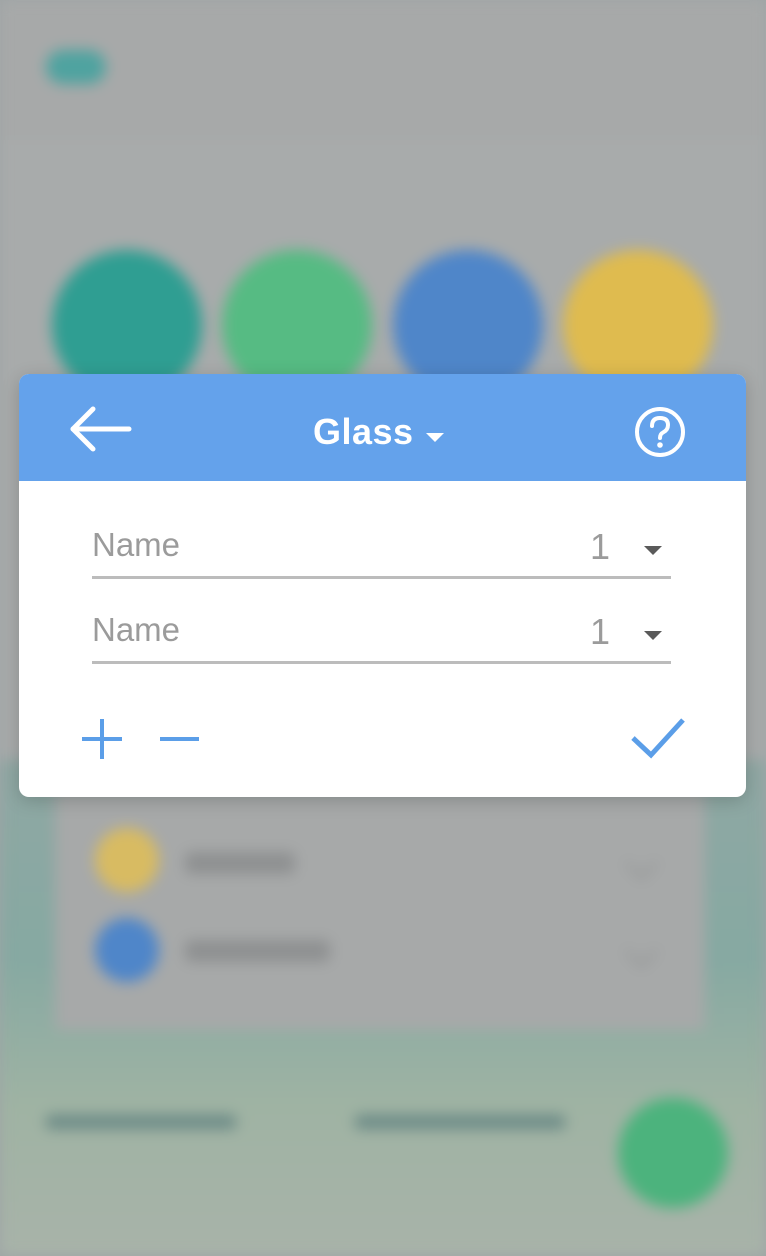 The image size is (766, 1256). I want to click on question-circle-icon, so click(660, 432).